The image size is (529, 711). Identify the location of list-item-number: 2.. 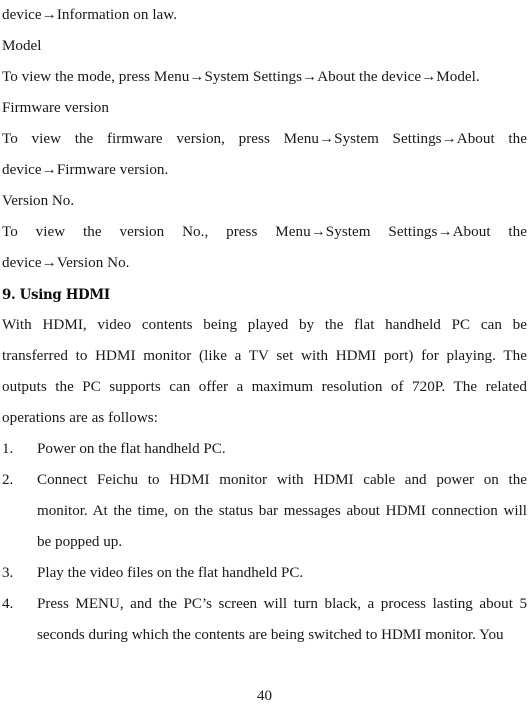
(8, 480).